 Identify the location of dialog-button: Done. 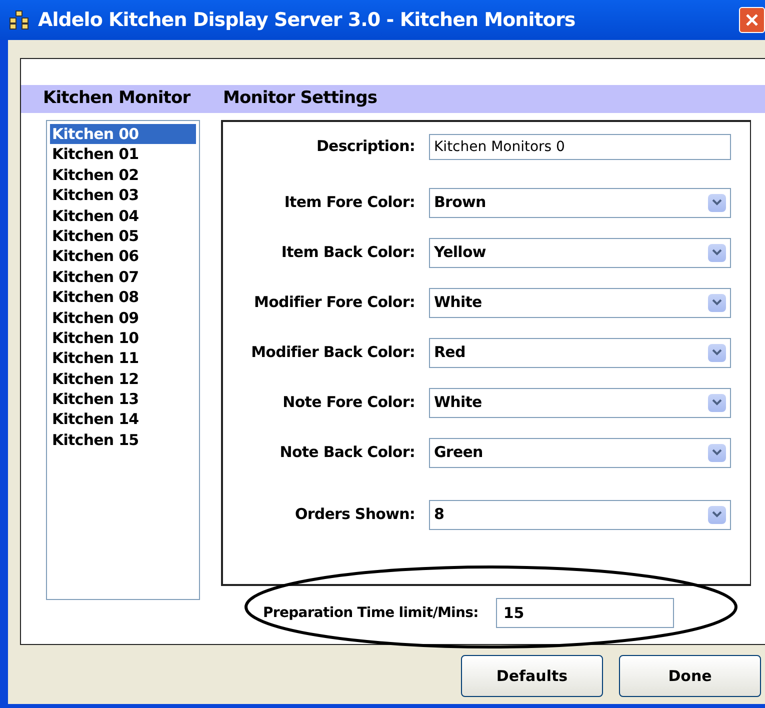
(690, 676).